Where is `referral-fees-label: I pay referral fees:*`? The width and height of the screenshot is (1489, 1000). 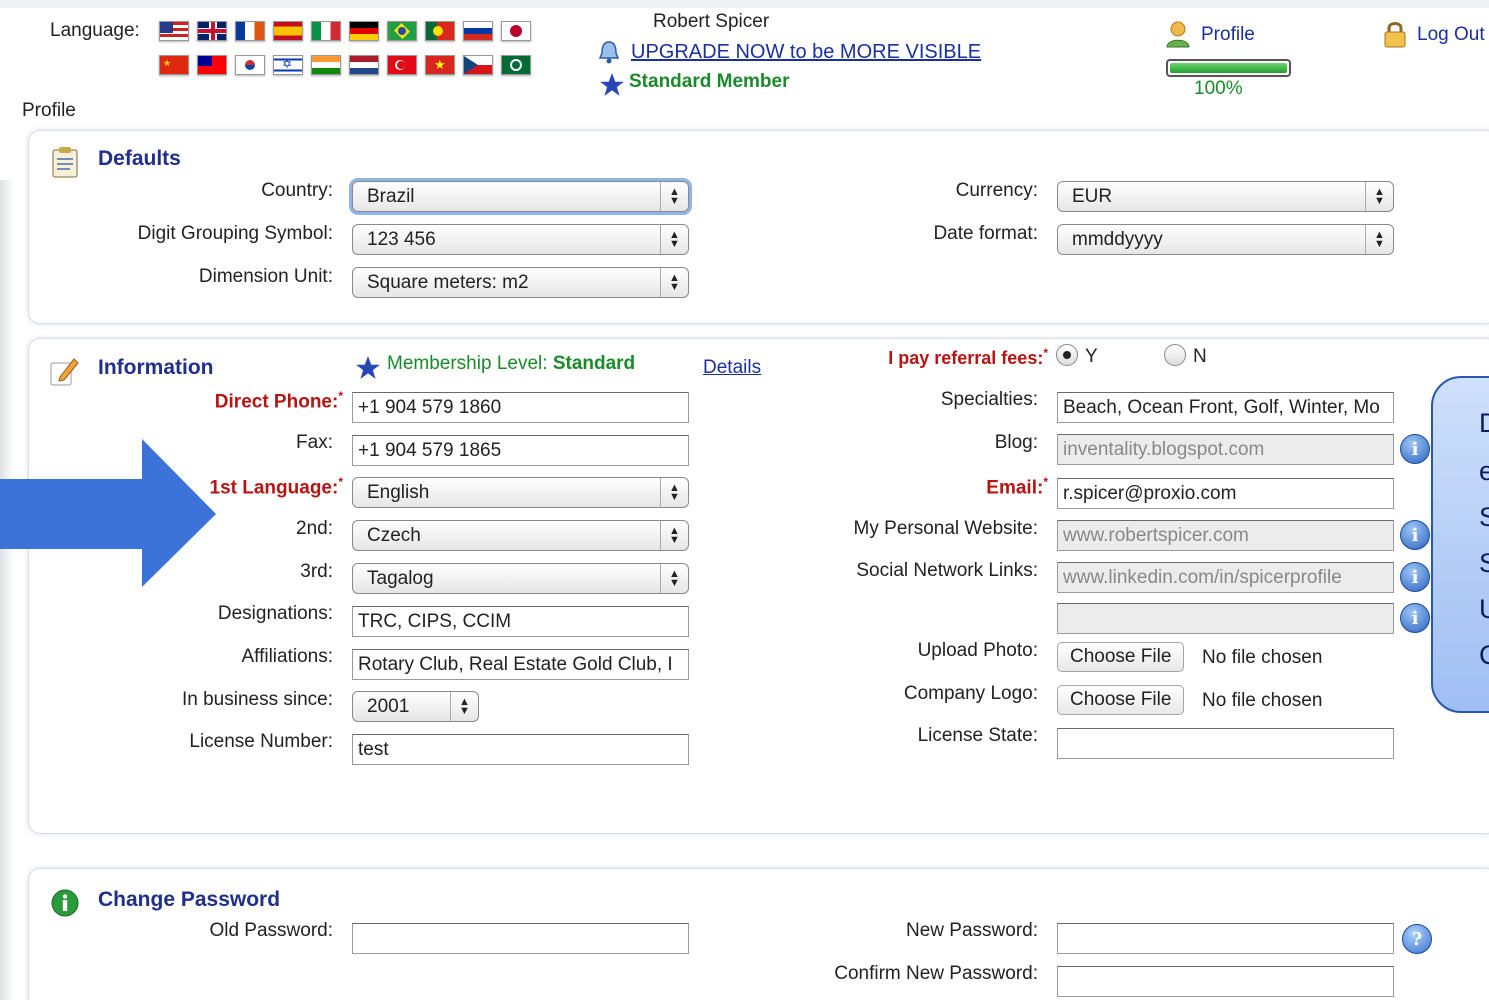 referral-fees-label: I pay referral fees:* is located at coordinates (968, 357).